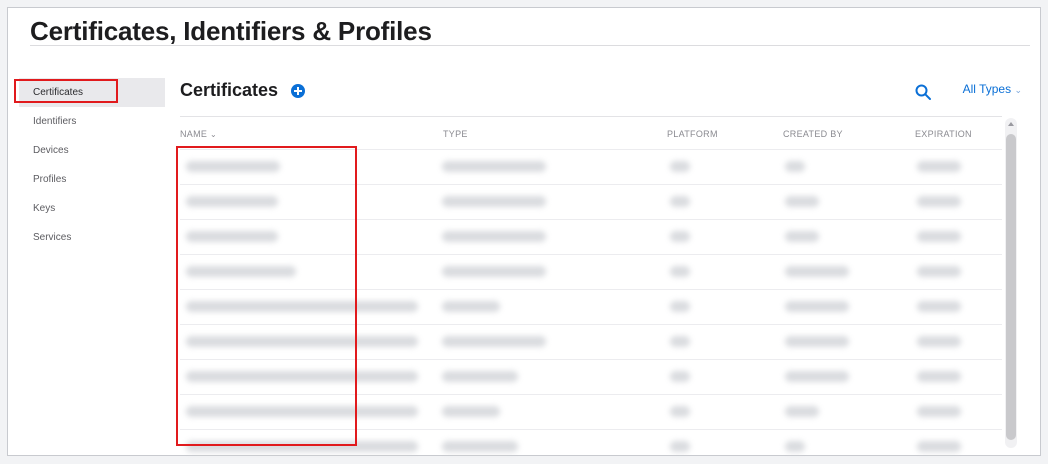  Describe the element at coordinates (987, 89) in the screenshot. I see `filter-label: All Types` at that location.